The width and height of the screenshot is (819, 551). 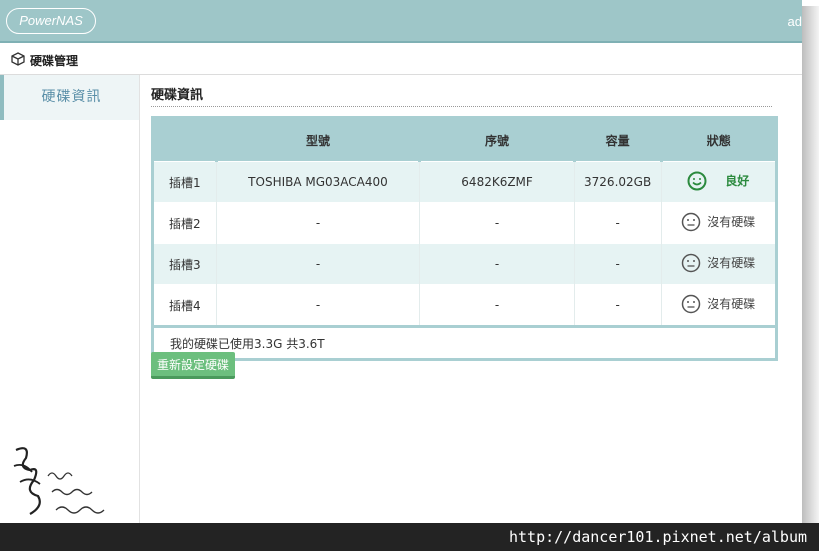 I want to click on slot-cell: 插槽2, so click(x=184, y=223).